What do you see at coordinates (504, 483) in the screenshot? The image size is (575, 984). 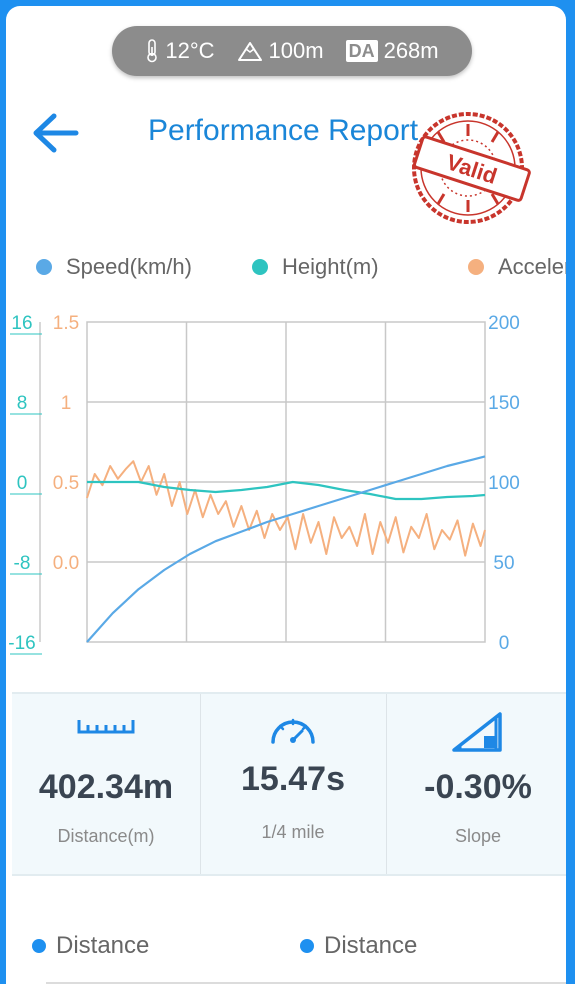 I see `speed-tick-label: 100` at bounding box center [504, 483].